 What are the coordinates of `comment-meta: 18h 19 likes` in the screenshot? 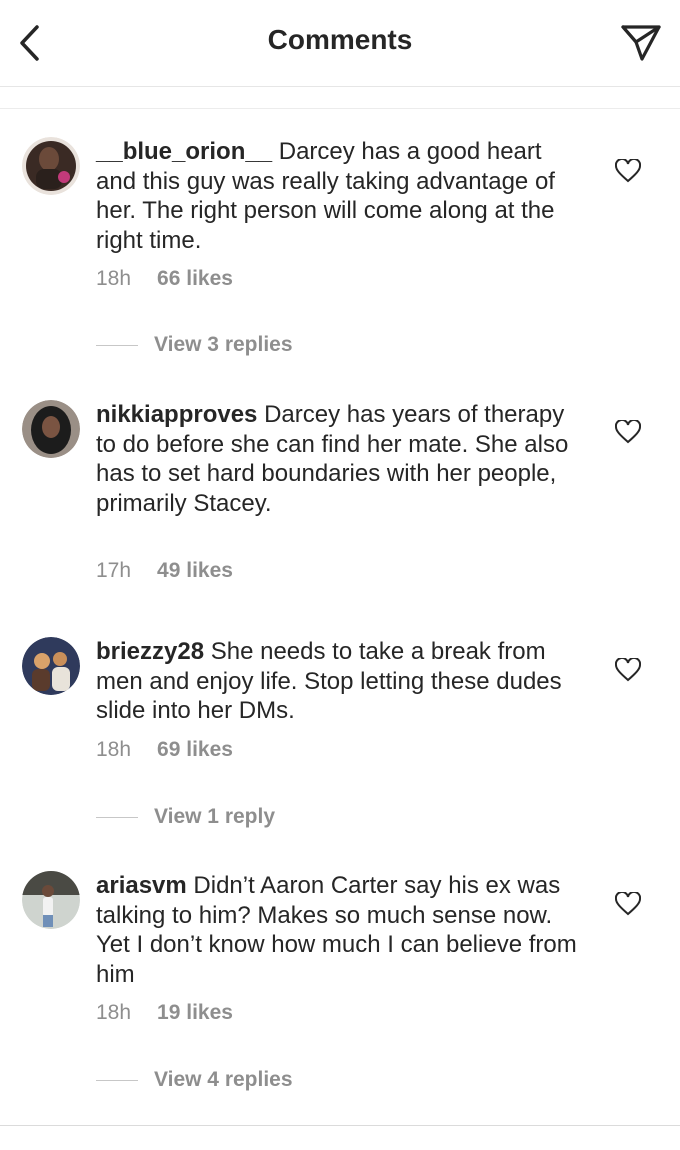 It's located at (164, 1013).